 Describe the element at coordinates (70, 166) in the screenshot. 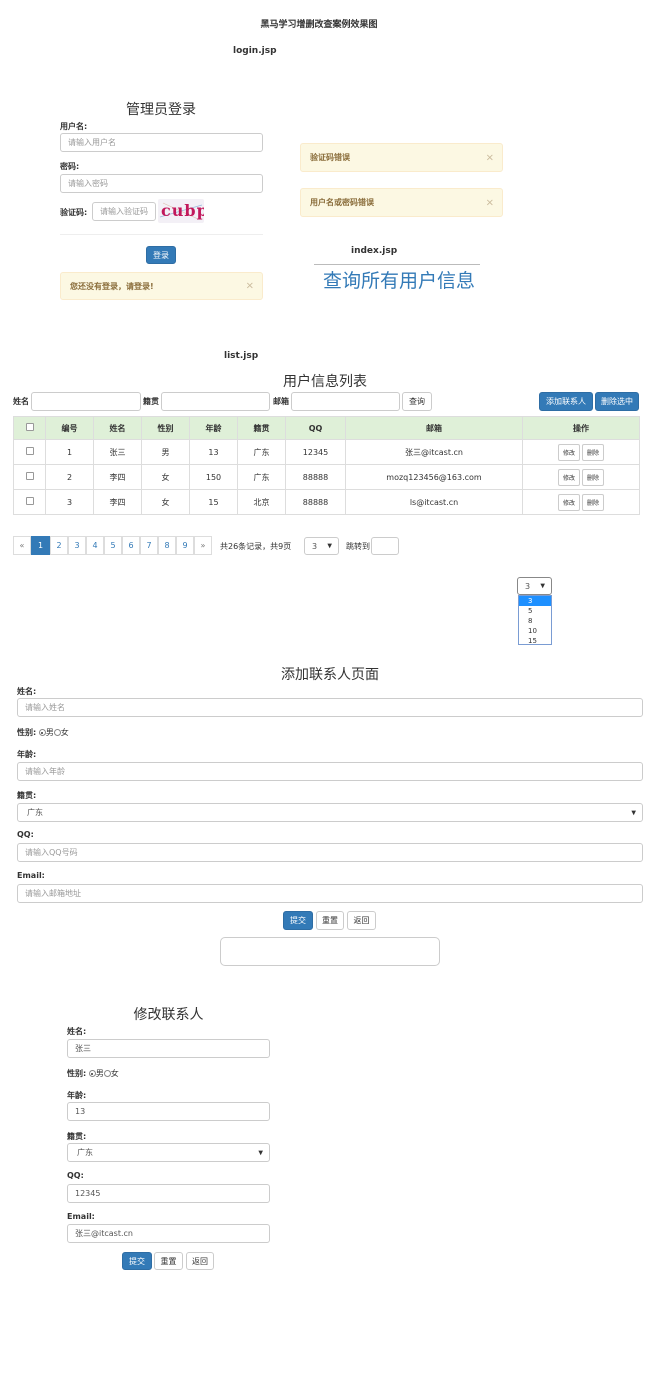

I see `password-label: 密码:` at that location.